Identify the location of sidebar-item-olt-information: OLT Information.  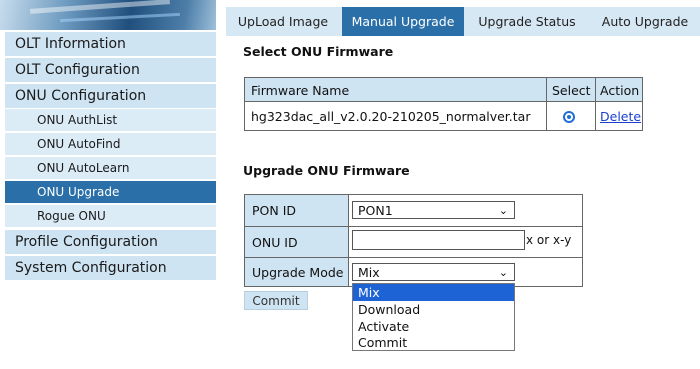
(110, 44).